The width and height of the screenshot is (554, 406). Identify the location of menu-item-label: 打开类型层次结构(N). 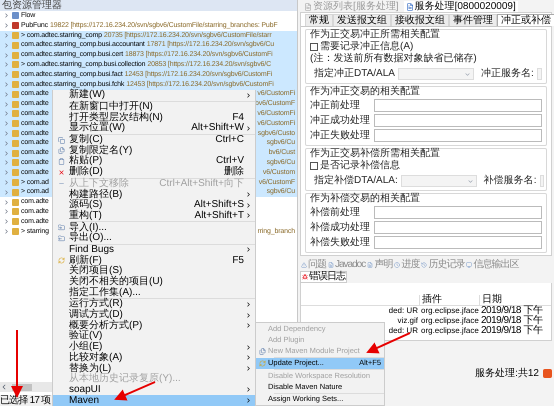
(116, 117).